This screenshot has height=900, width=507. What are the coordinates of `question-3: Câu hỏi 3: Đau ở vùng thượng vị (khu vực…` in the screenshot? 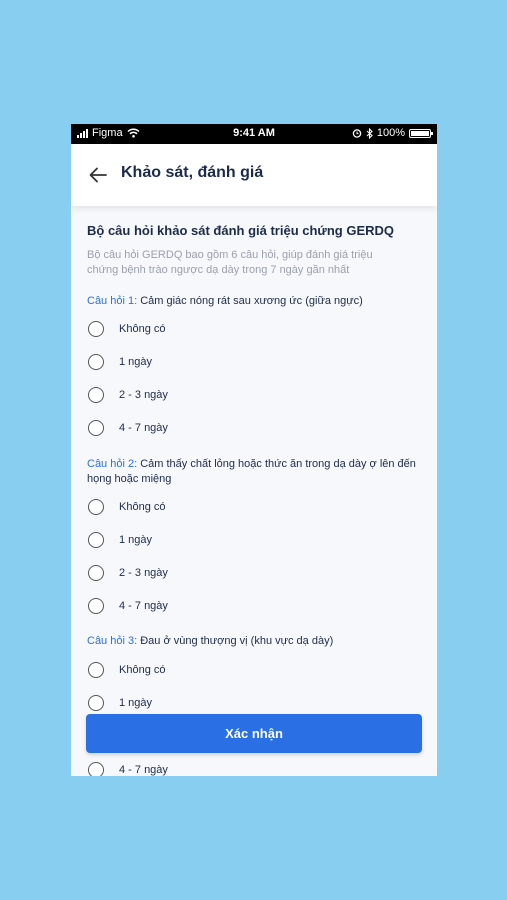 It's located at (255, 641).